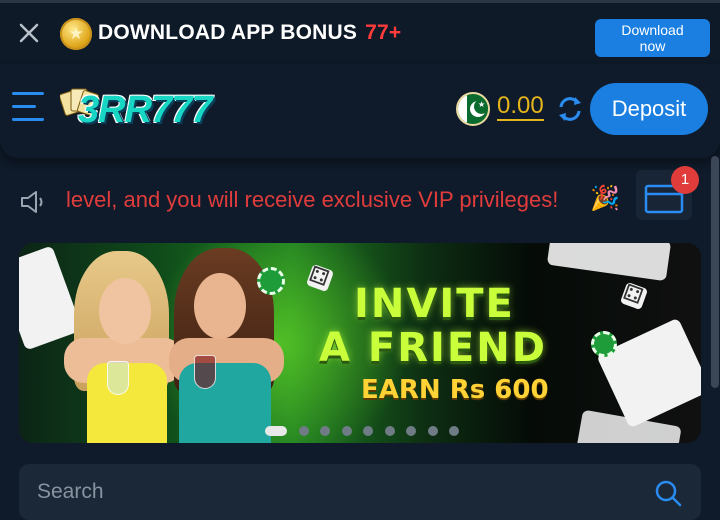 The image size is (720, 520). What do you see at coordinates (360, 431) in the screenshot?
I see `banner-pagination` at bounding box center [360, 431].